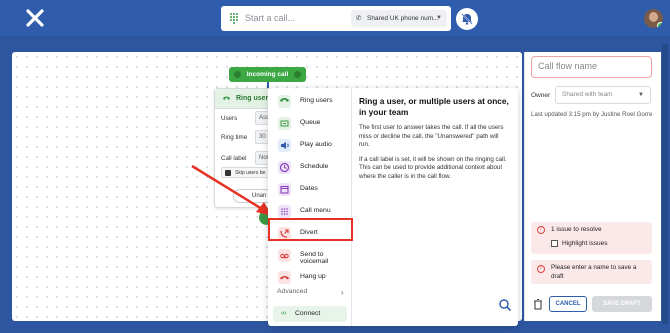 This screenshot has height=333, width=670. What do you see at coordinates (568, 304) in the screenshot?
I see `cancel-button: CANCEL` at bounding box center [568, 304].